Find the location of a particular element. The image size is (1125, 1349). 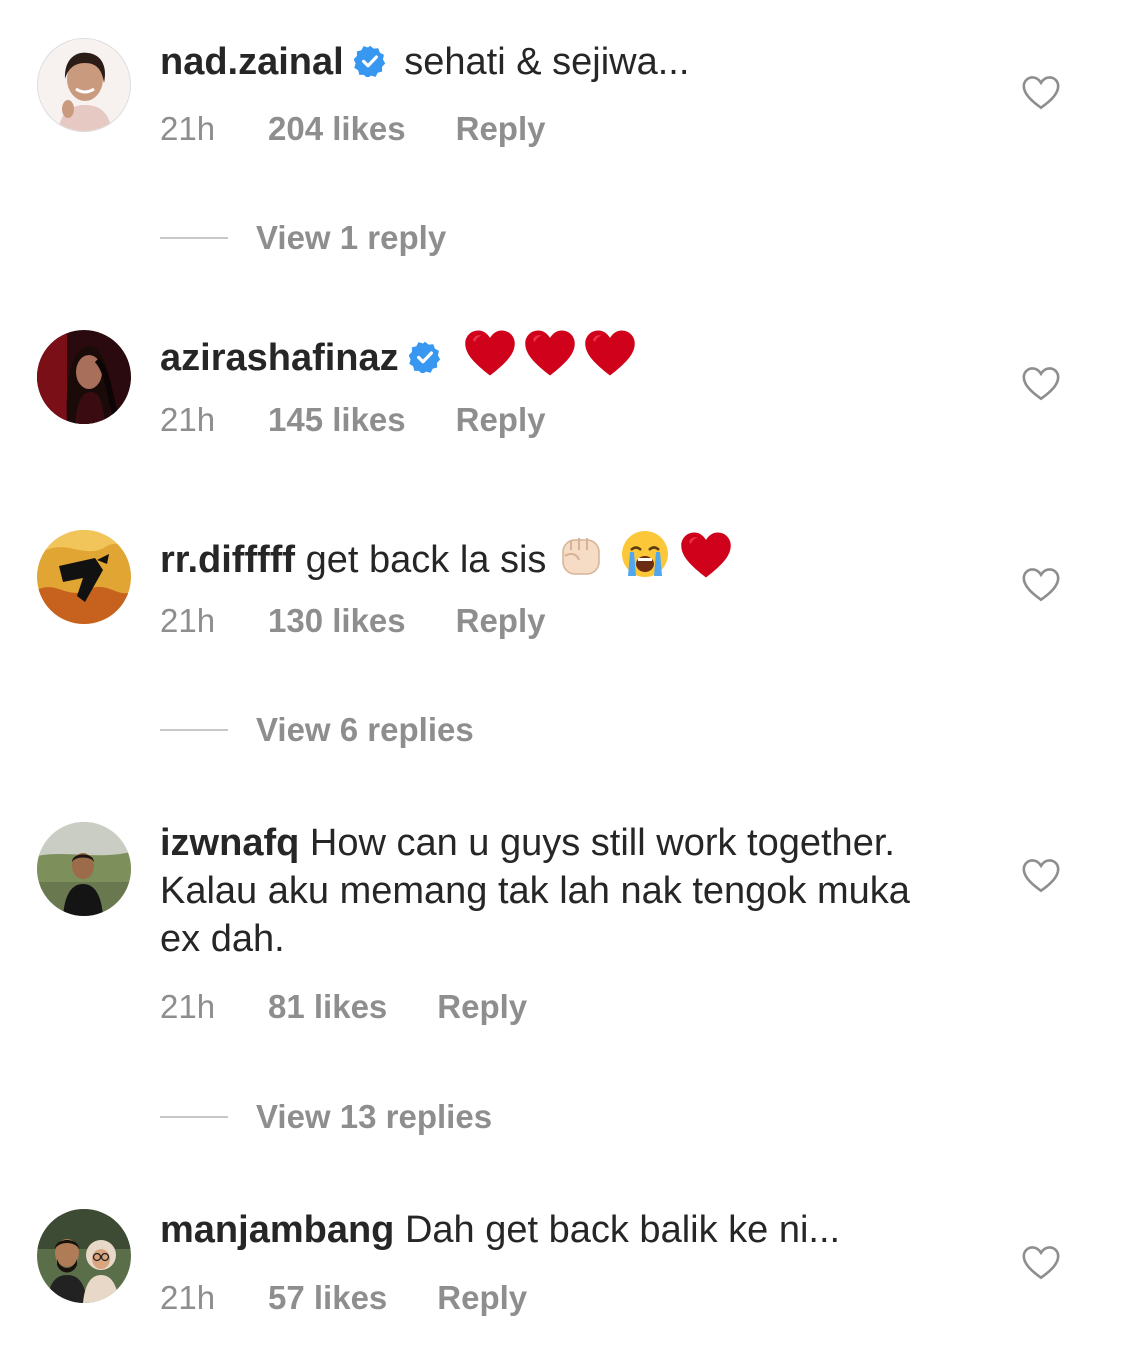

username: azirashafinaz is located at coordinates (279, 358).